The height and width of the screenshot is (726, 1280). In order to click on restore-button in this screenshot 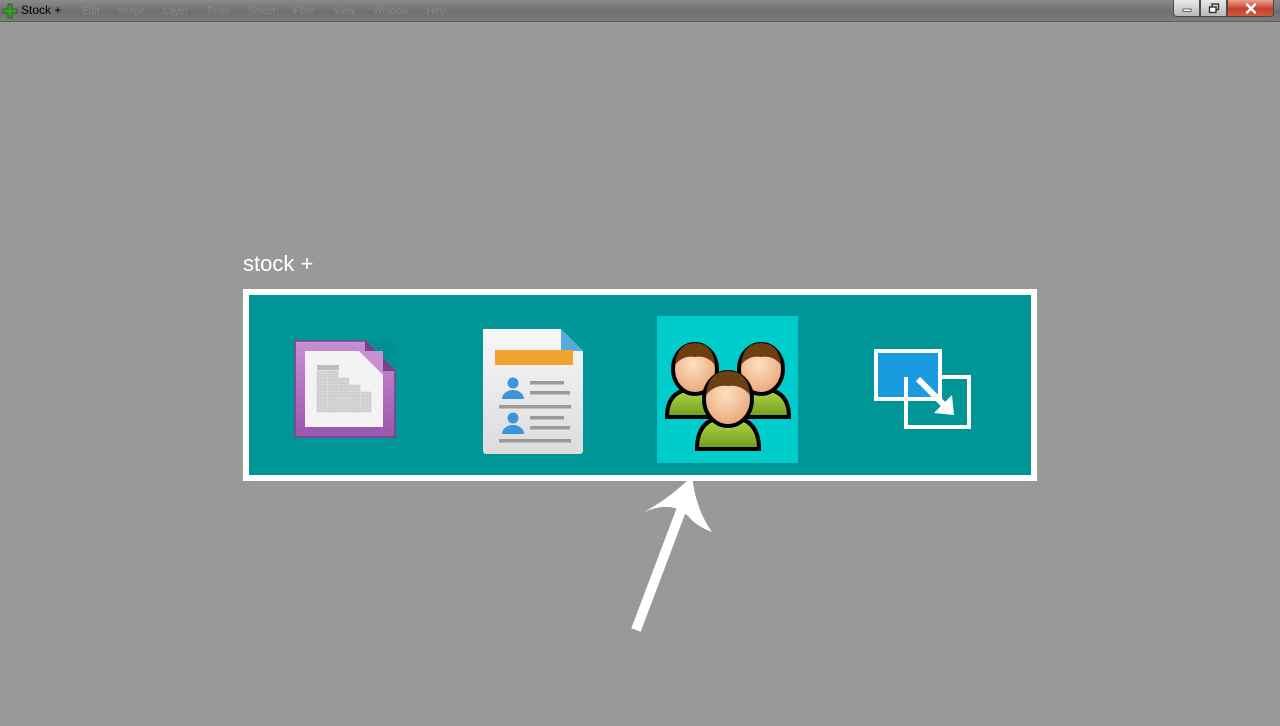, I will do `click(1213, 8)`.